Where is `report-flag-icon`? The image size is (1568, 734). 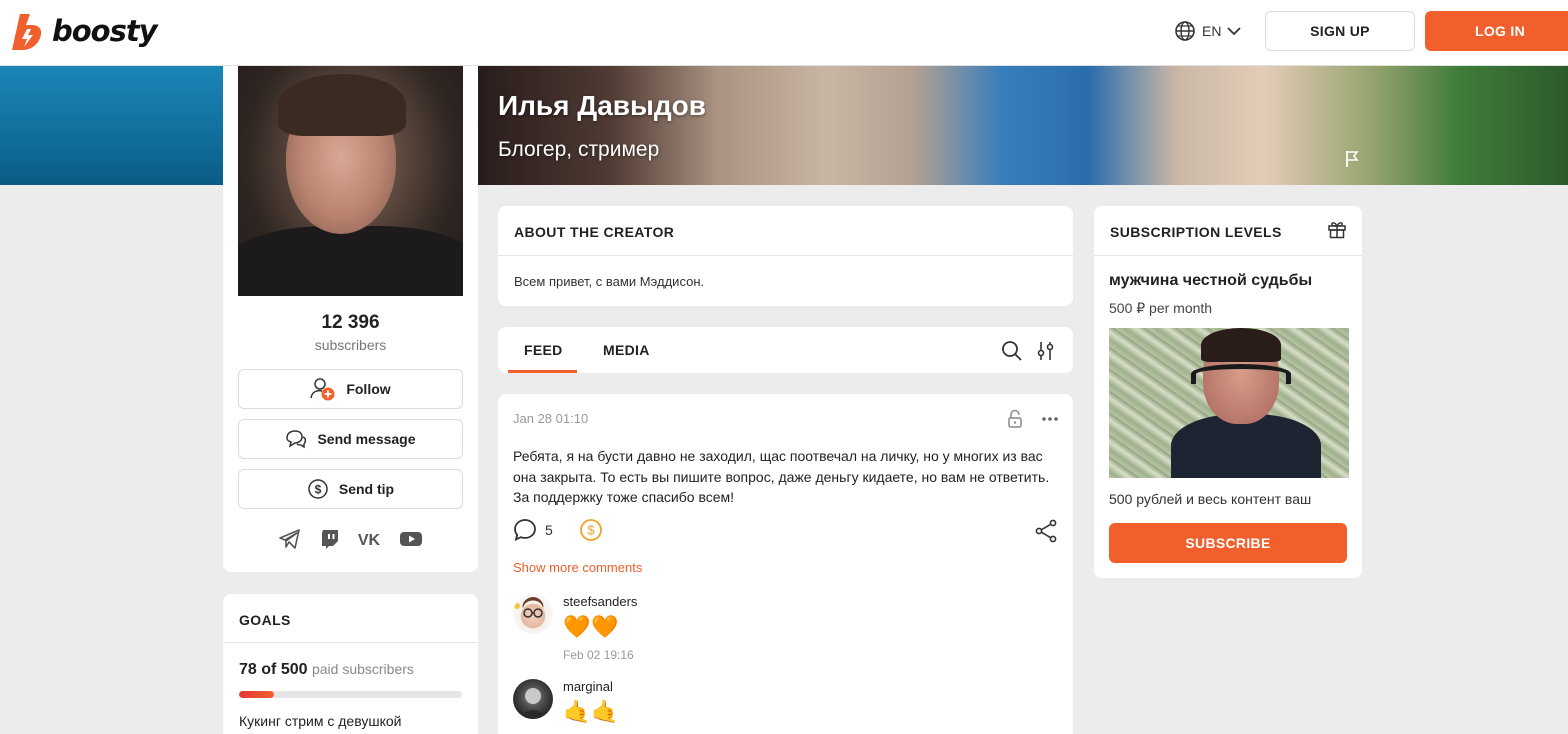 report-flag-icon is located at coordinates (1352, 159).